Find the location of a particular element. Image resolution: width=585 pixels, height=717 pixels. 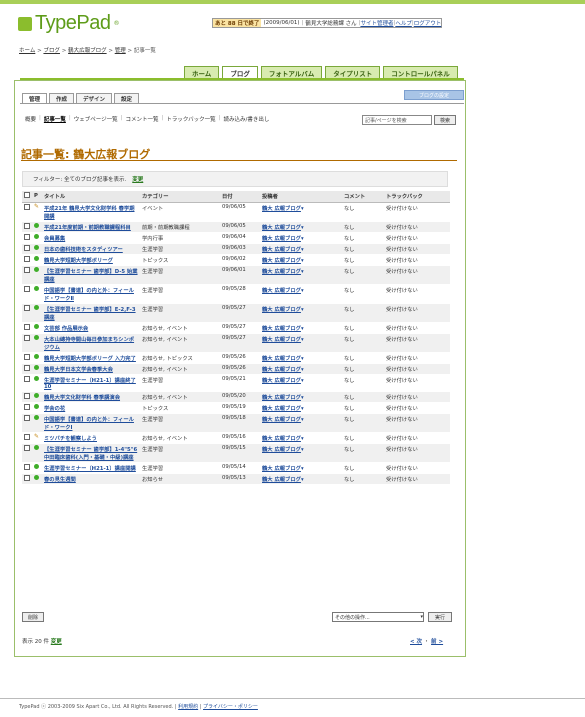

logout-link: ログアウト is located at coordinates (428, 23).